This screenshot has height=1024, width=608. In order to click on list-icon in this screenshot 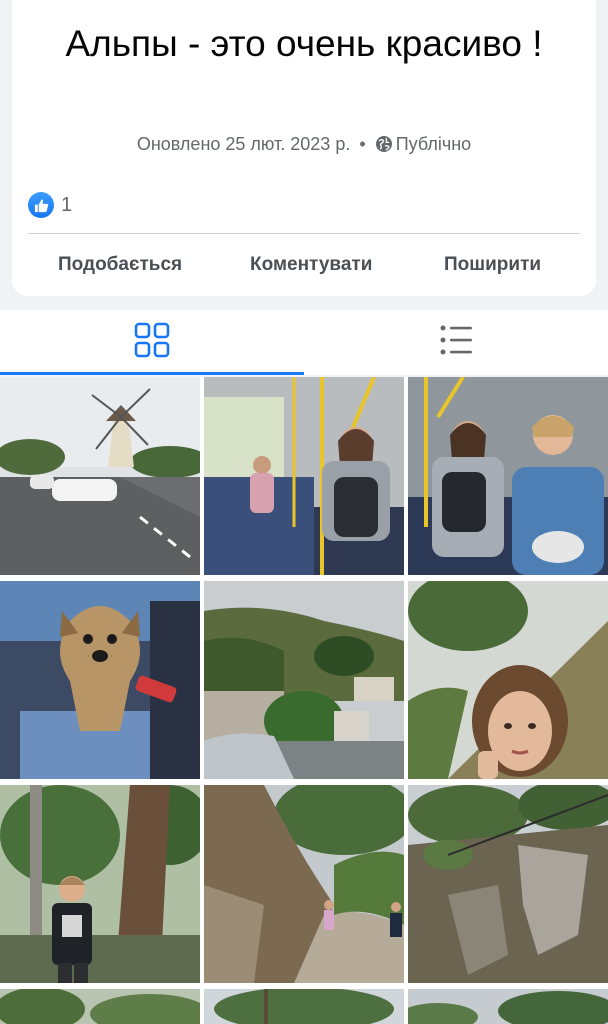, I will do `click(456, 342)`.